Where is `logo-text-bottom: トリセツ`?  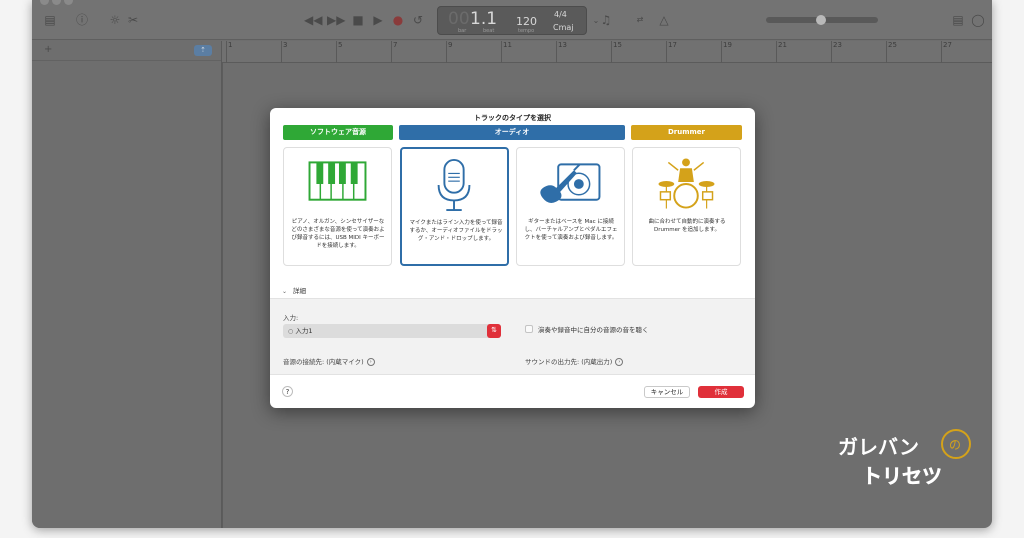 logo-text-bottom: トリセツ is located at coordinates (902, 476).